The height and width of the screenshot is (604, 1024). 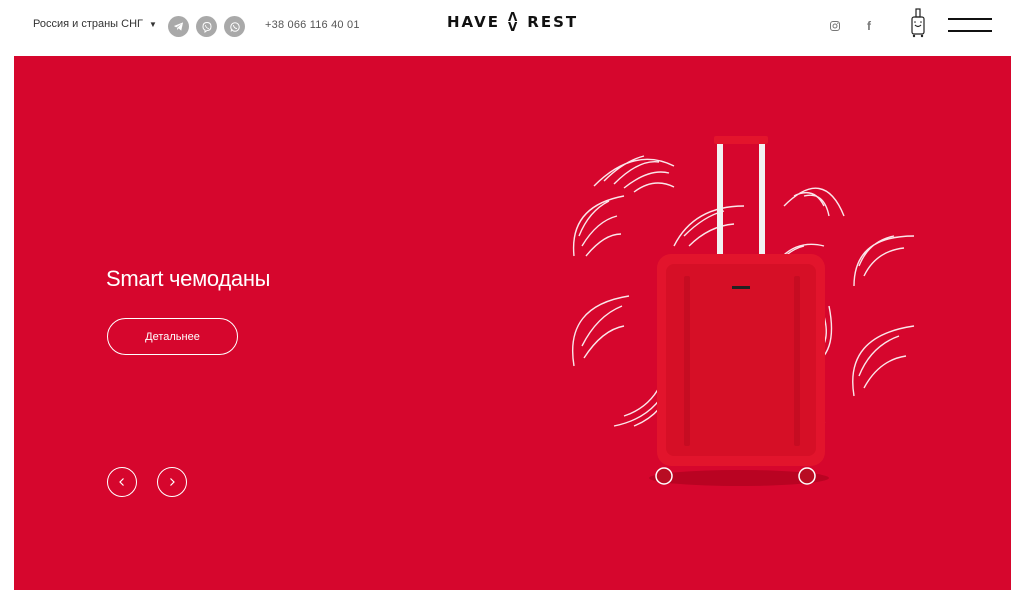 What do you see at coordinates (234, 26) in the screenshot?
I see `whatsapp-icon` at bounding box center [234, 26].